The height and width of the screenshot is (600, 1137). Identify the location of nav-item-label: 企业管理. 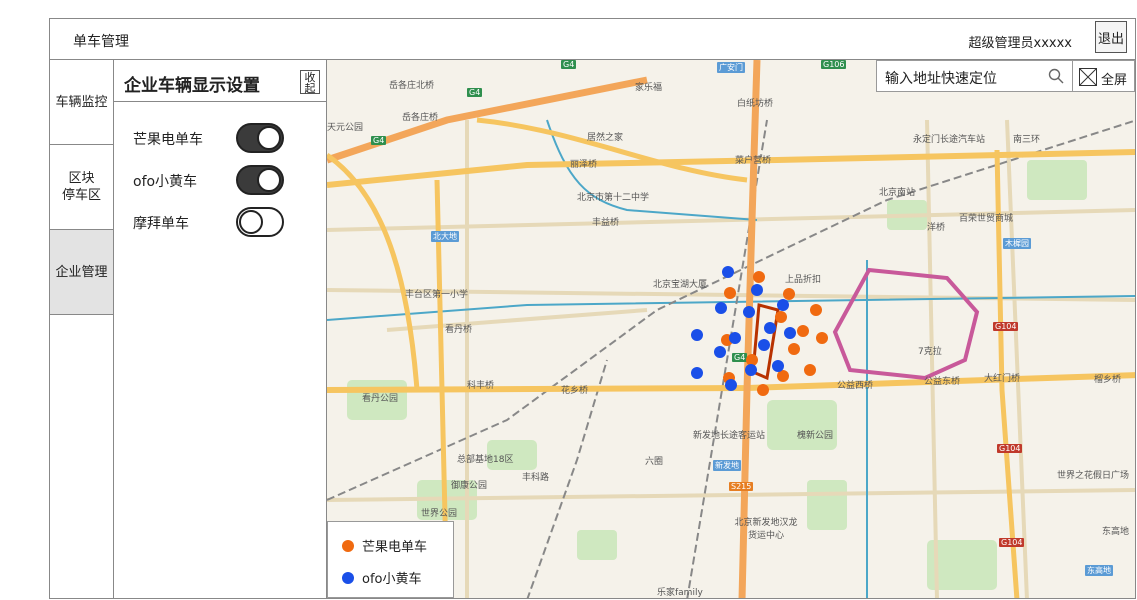
(81, 272).